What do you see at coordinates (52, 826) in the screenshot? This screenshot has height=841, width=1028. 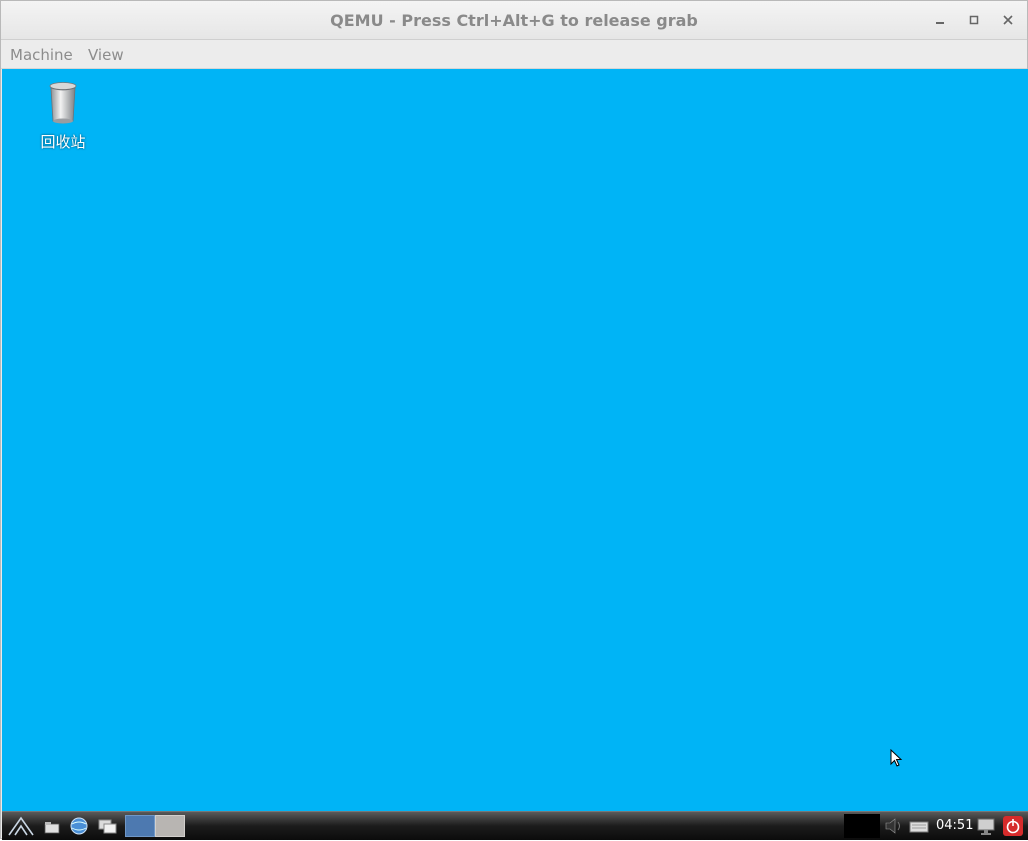 I see `file-manager-icon` at bounding box center [52, 826].